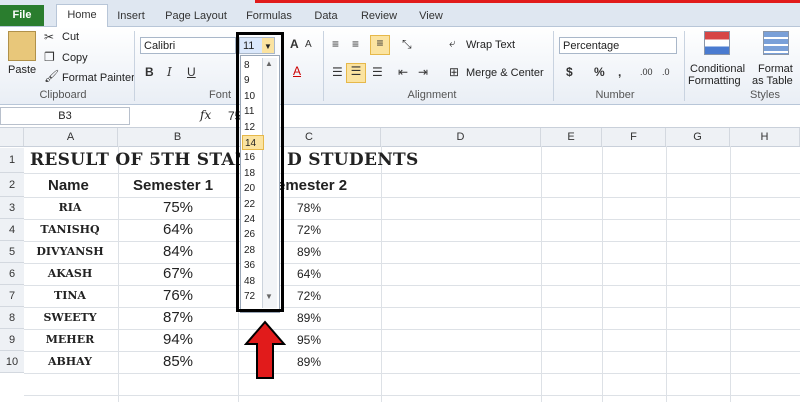 This screenshot has height=402, width=800. I want to click on student-name: TINA, so click(70, 295).